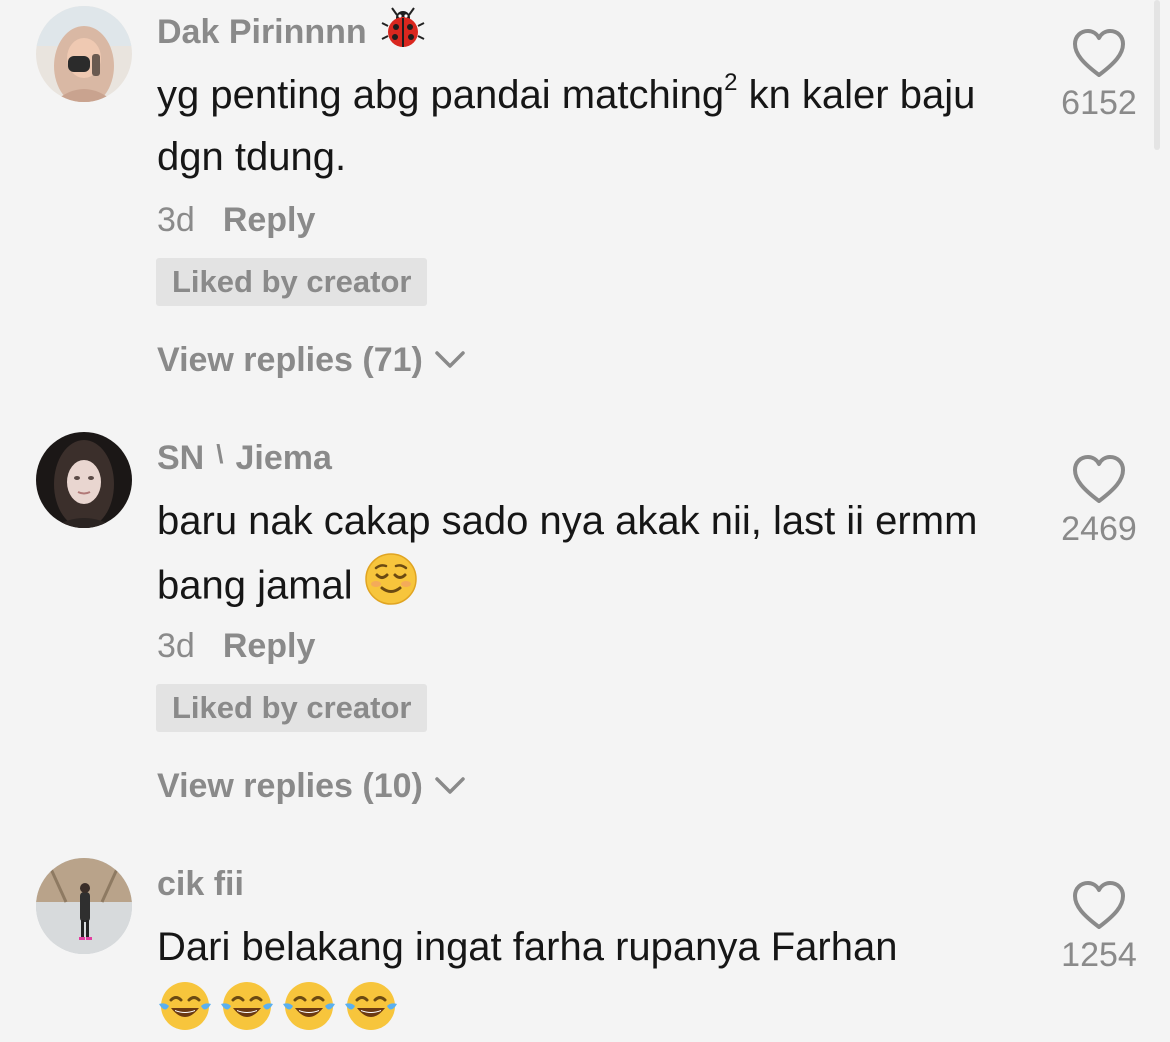 The width and height of the screenshot is (1170, 1042). What do you see at coordinates (1157, 75) in the screenshot?
I see `scrollbar` at bounding box center [1157, 75].